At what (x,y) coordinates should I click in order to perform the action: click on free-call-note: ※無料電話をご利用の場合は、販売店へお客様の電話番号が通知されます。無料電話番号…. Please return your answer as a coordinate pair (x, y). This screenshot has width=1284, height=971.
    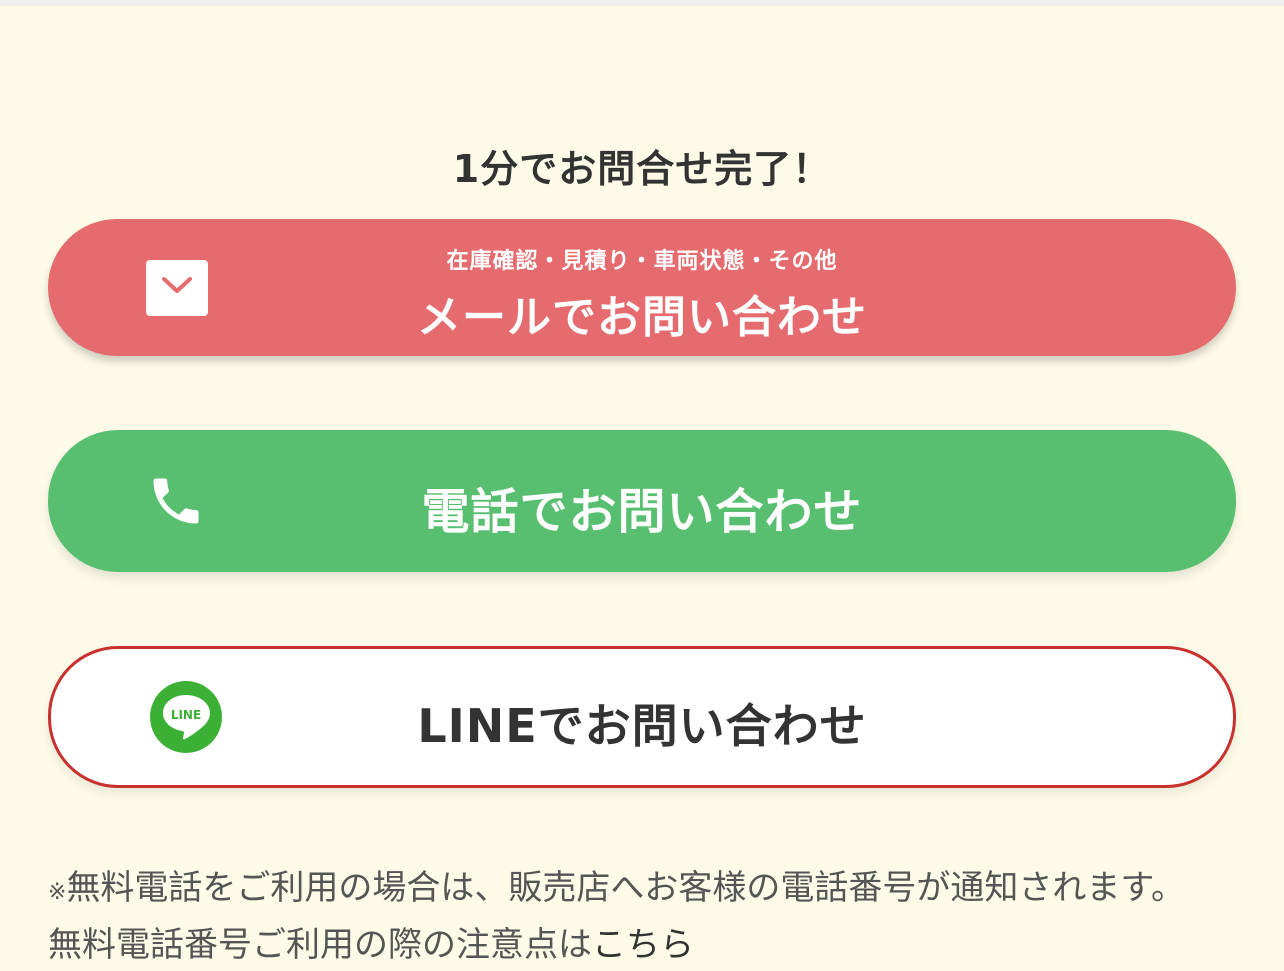
    Looking at the image, I should click on (623, 916).